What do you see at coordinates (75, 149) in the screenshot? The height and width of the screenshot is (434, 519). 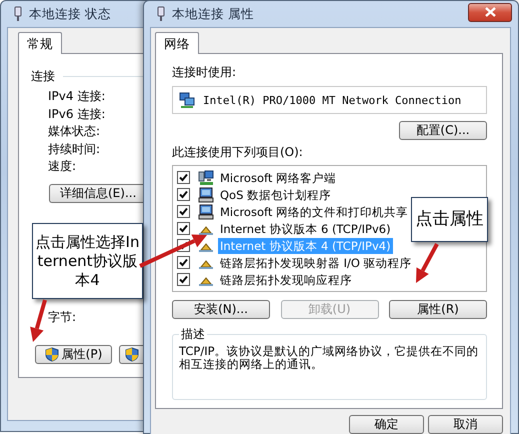 I see `field-label: 持续时间:` at bounding box center [75, 149].